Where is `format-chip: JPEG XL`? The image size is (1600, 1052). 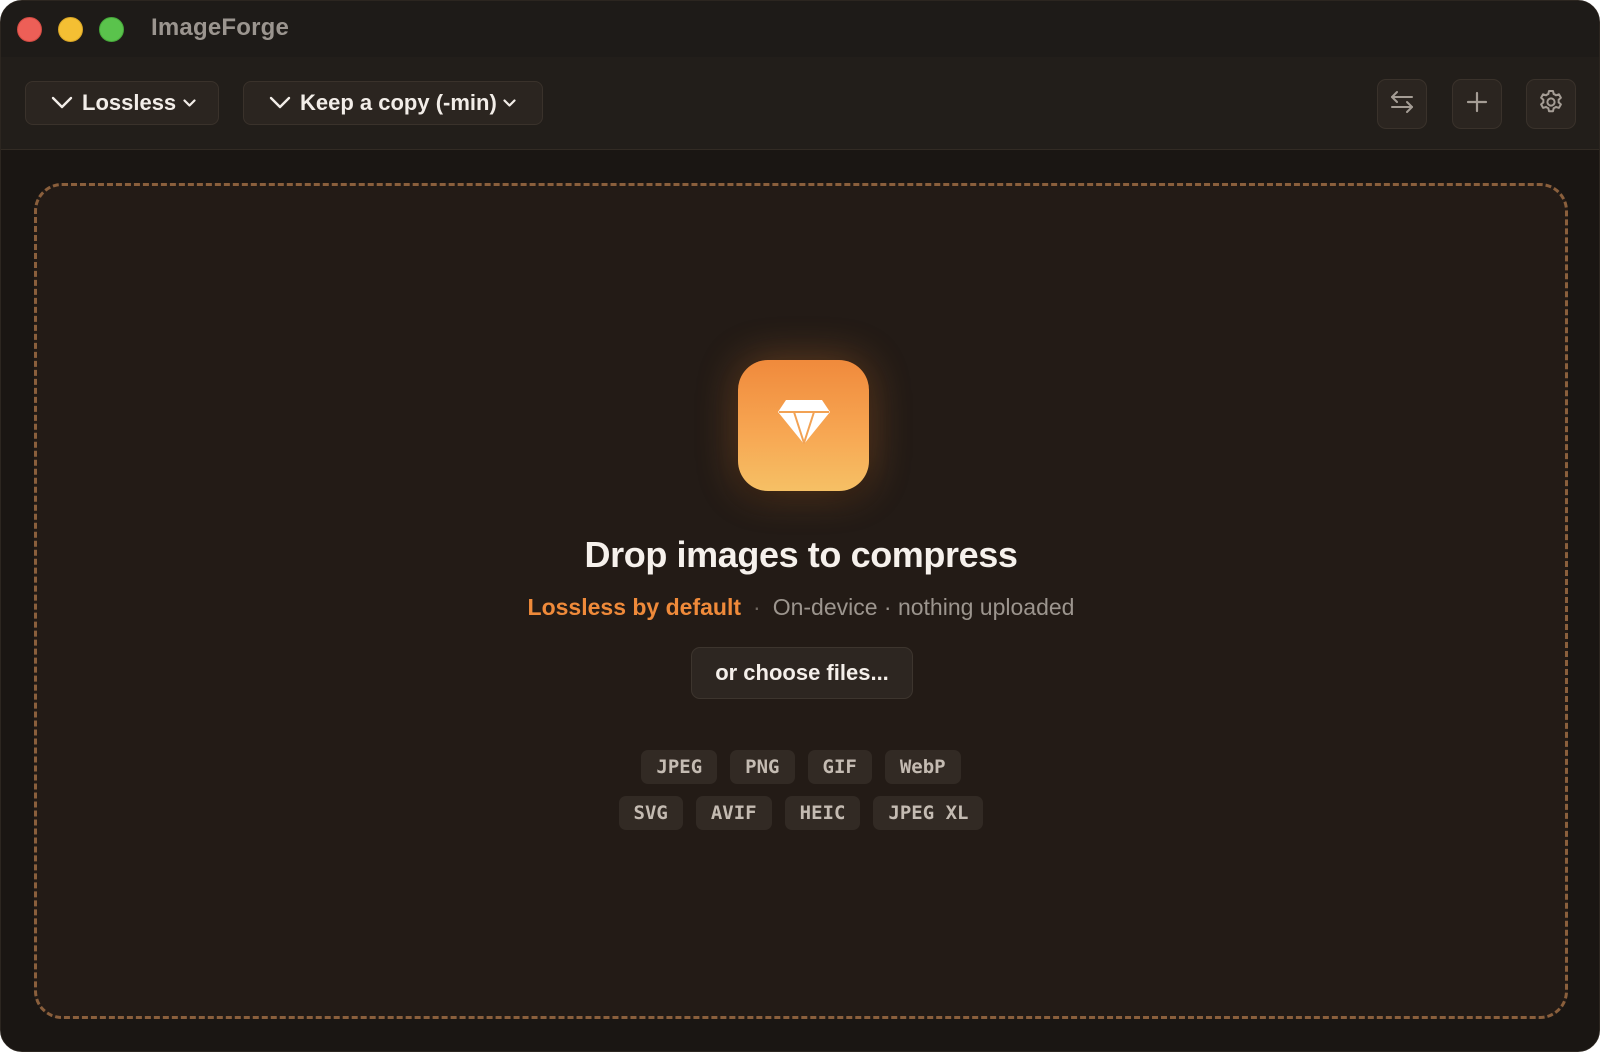
format-chip: JPEG XL is located at coordinates (928, 813).